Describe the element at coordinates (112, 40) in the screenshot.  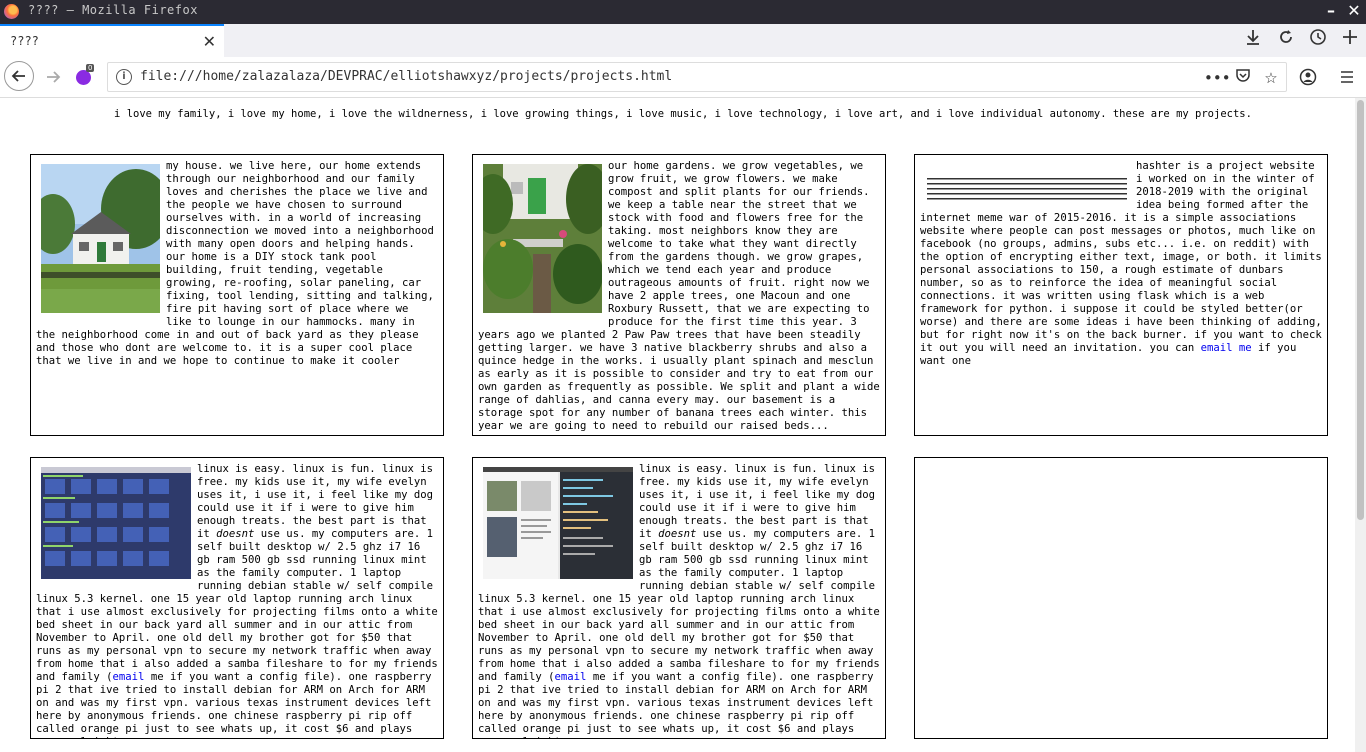
I see `tab-active: ???? ✕` at that location.